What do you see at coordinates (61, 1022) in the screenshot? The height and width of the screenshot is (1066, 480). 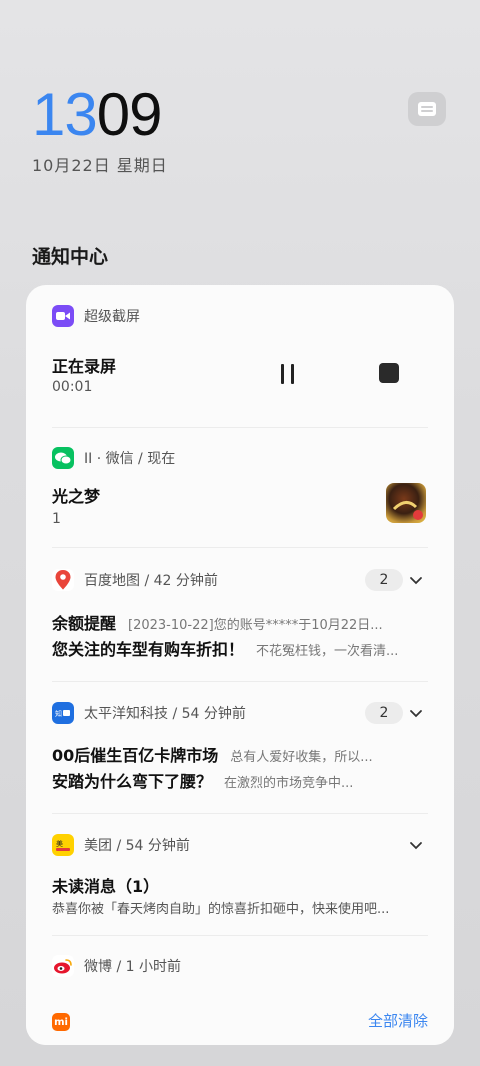 I see `mi-logo: mi` at bounding box center [61, 1022].